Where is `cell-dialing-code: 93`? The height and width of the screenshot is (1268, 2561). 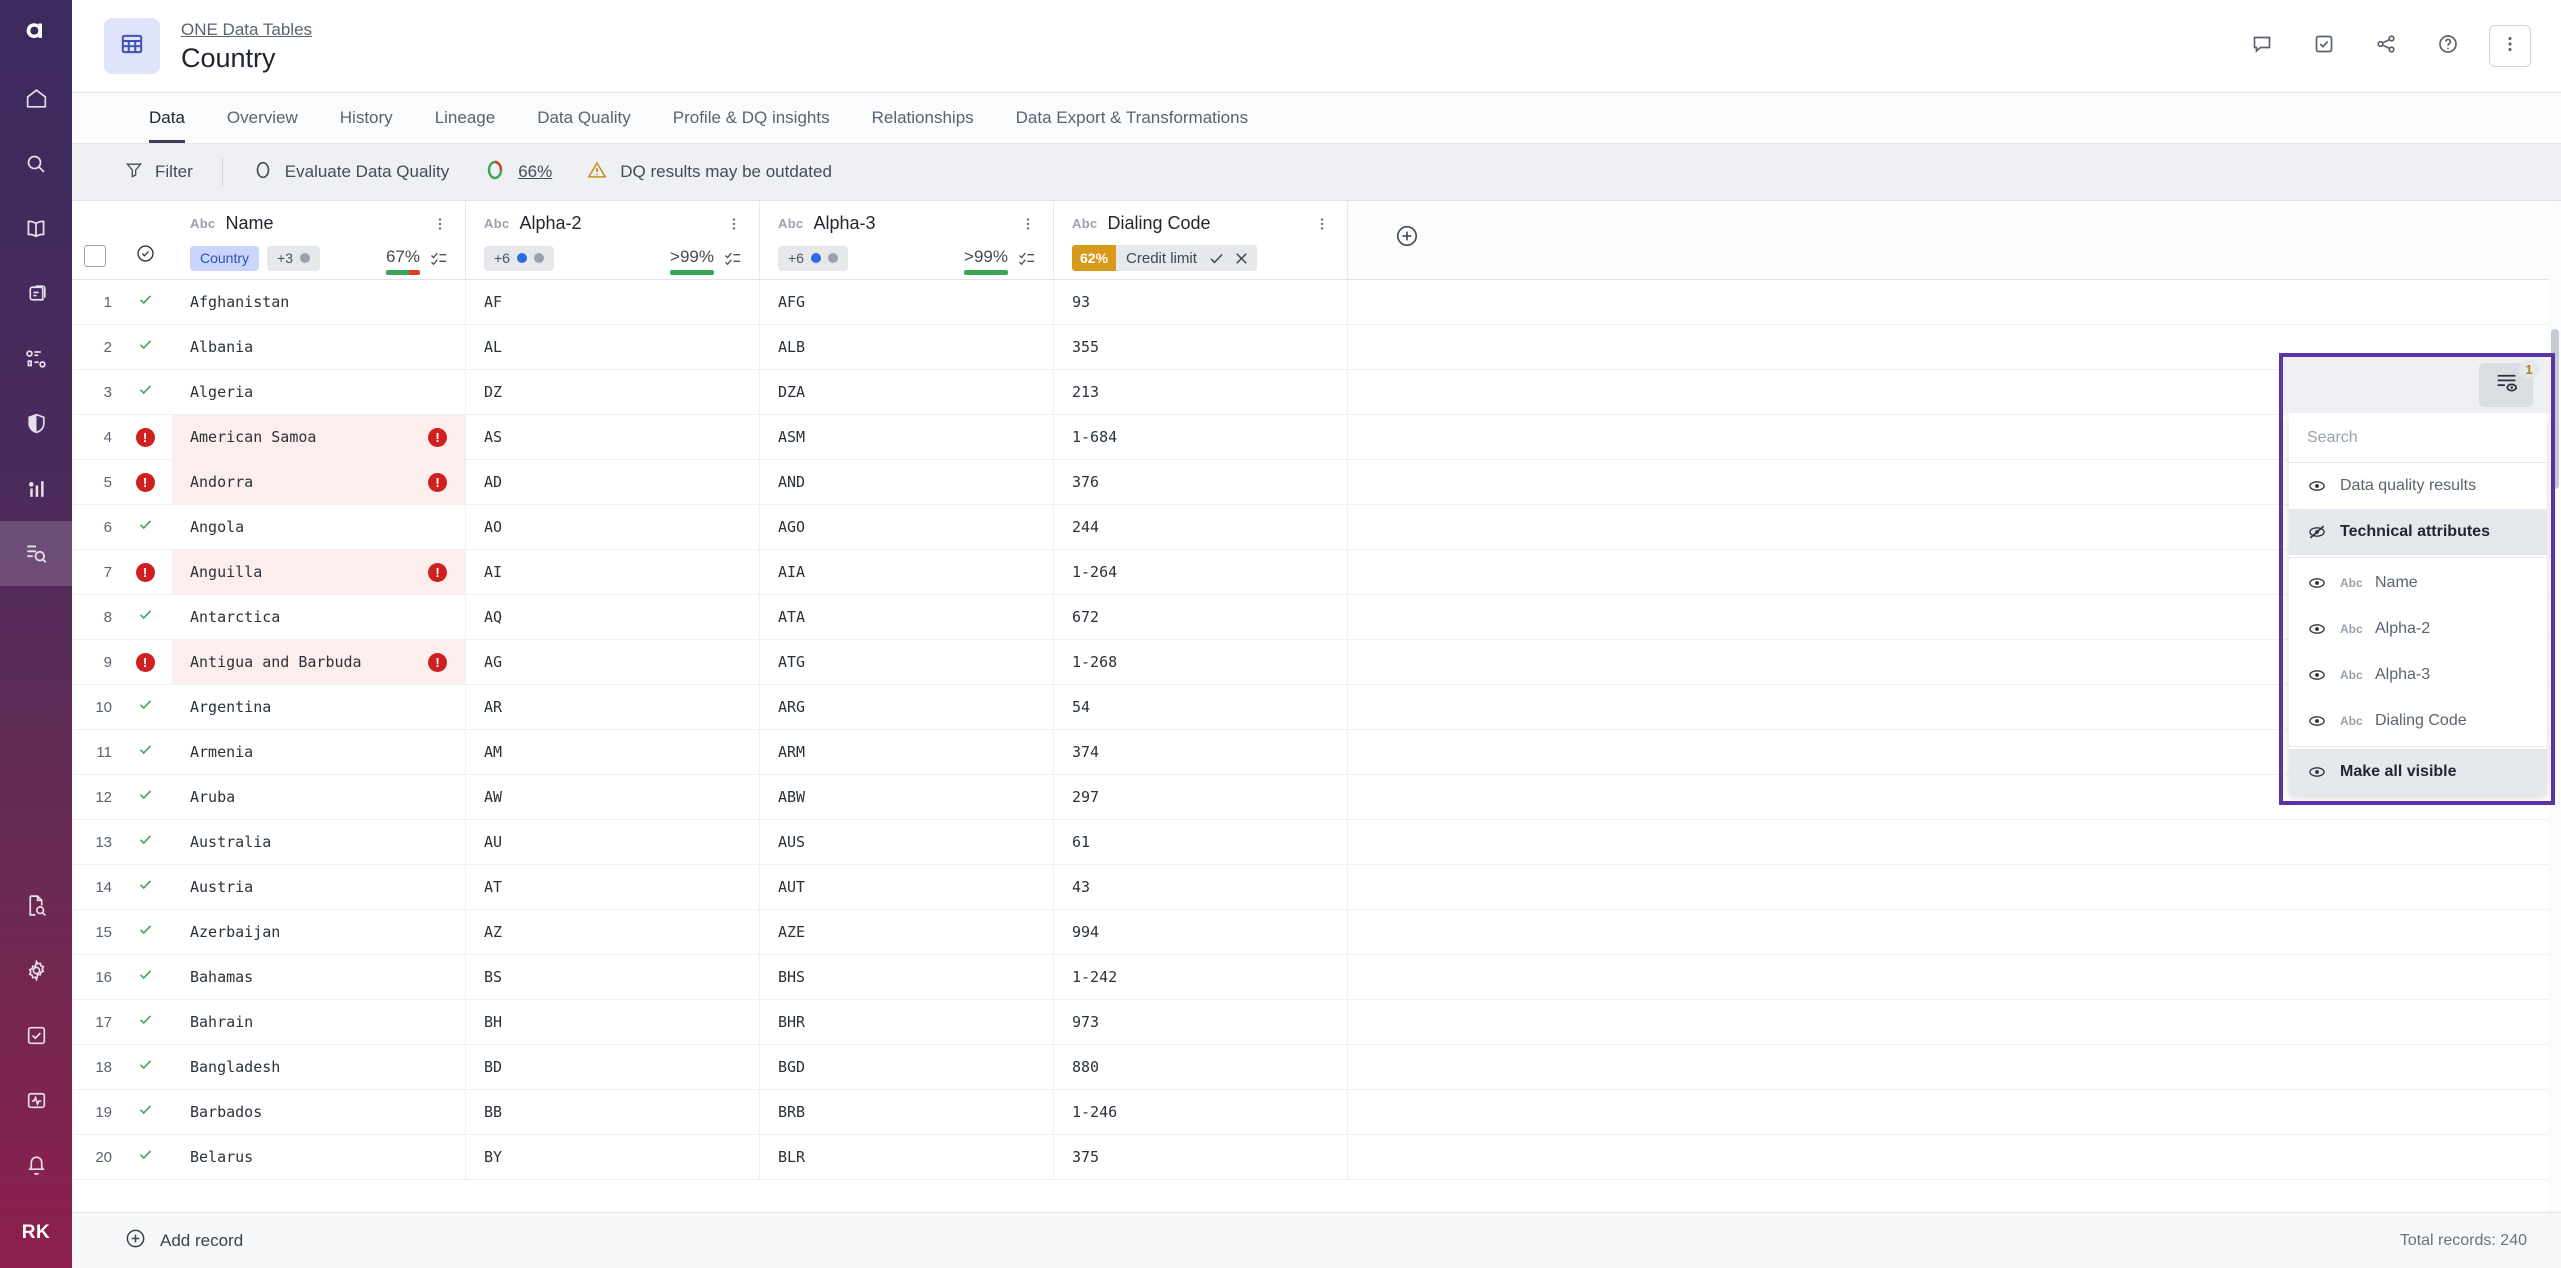 cell-dialing-code: 93 is located at coordinates (1201, 302).